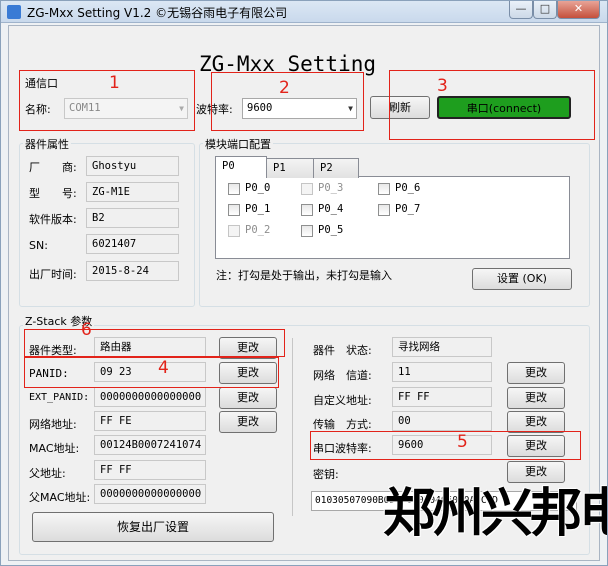  I want to click on vendor-field: Ghostyu, so click(132, 166).